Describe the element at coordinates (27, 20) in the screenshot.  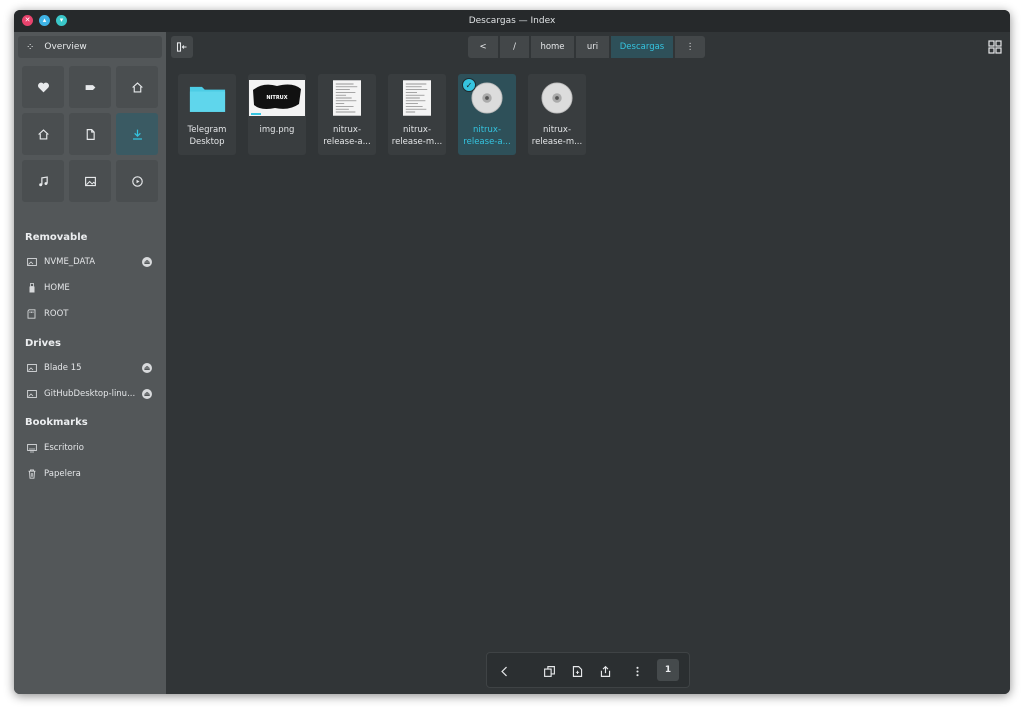
I see `close-window-button: ✕` at that location.